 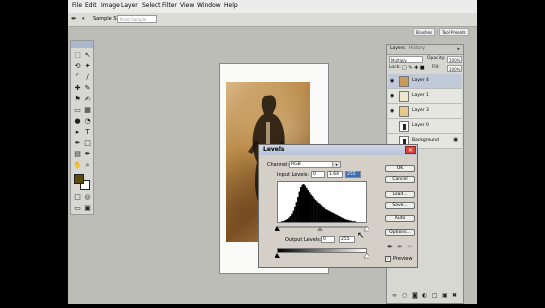 I want to click on layer-mask-icon: ◙, so click(x=415, y=295).